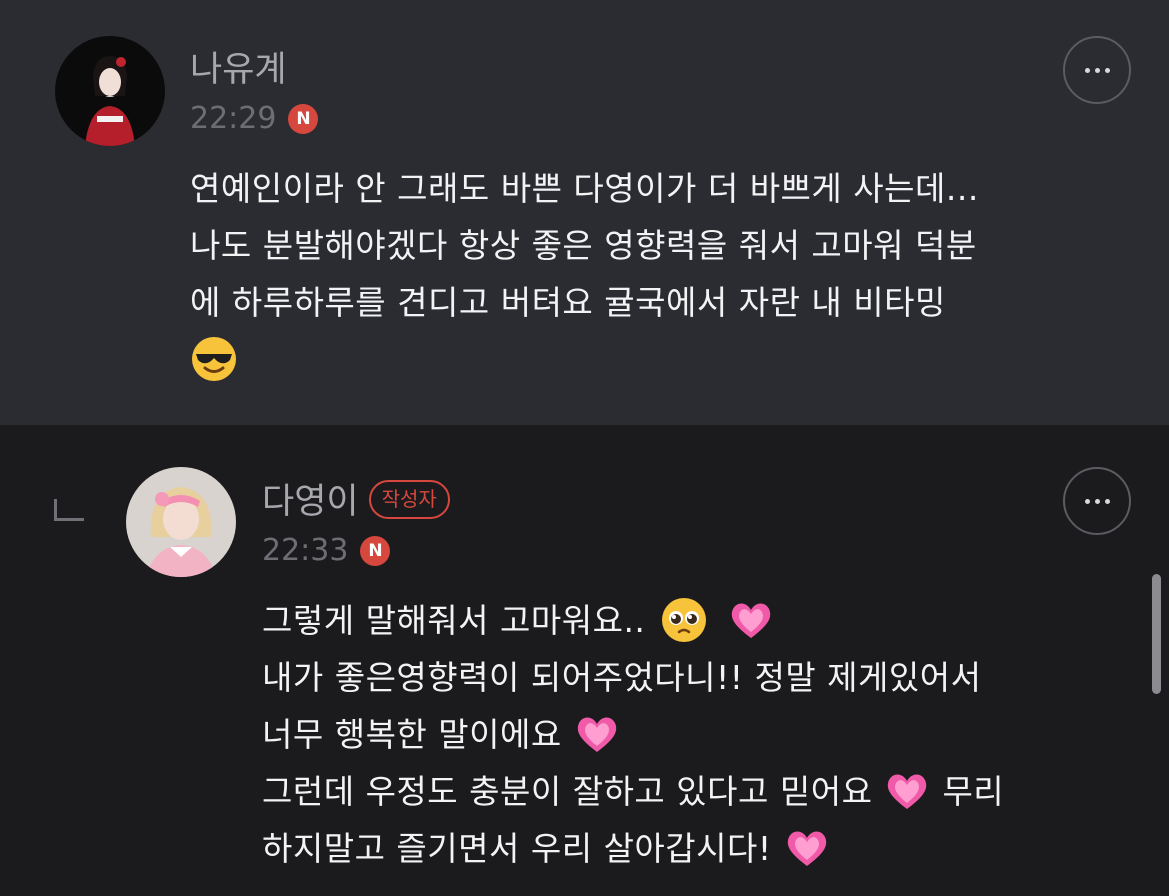 The width and height of the screenshot is (1169, 896). I want to click on reply-line-text: 무리, so click(973, 791).